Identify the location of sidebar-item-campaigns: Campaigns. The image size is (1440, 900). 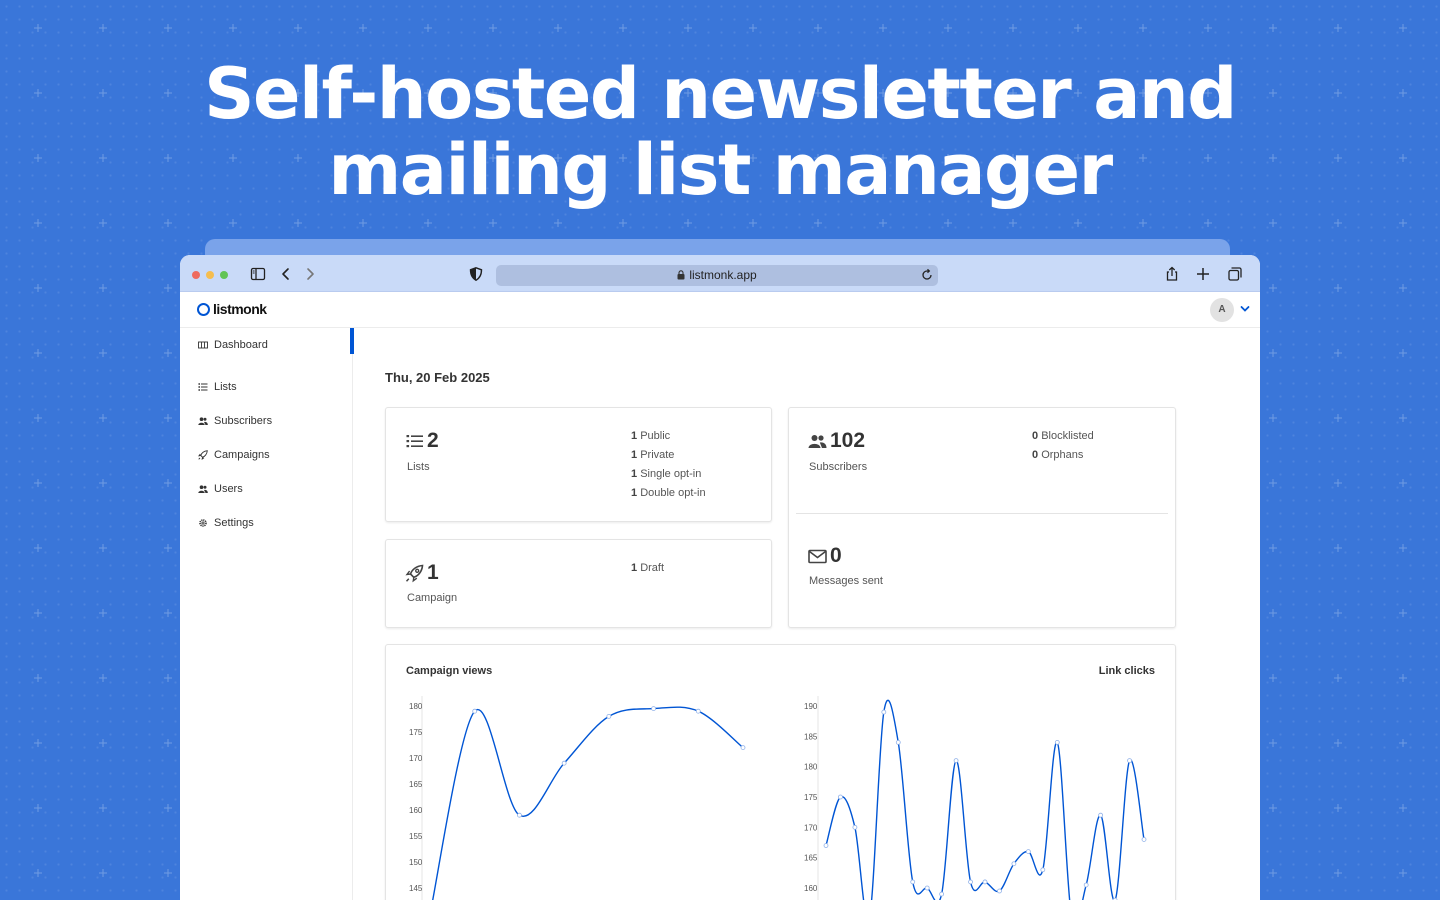
(270, 455).